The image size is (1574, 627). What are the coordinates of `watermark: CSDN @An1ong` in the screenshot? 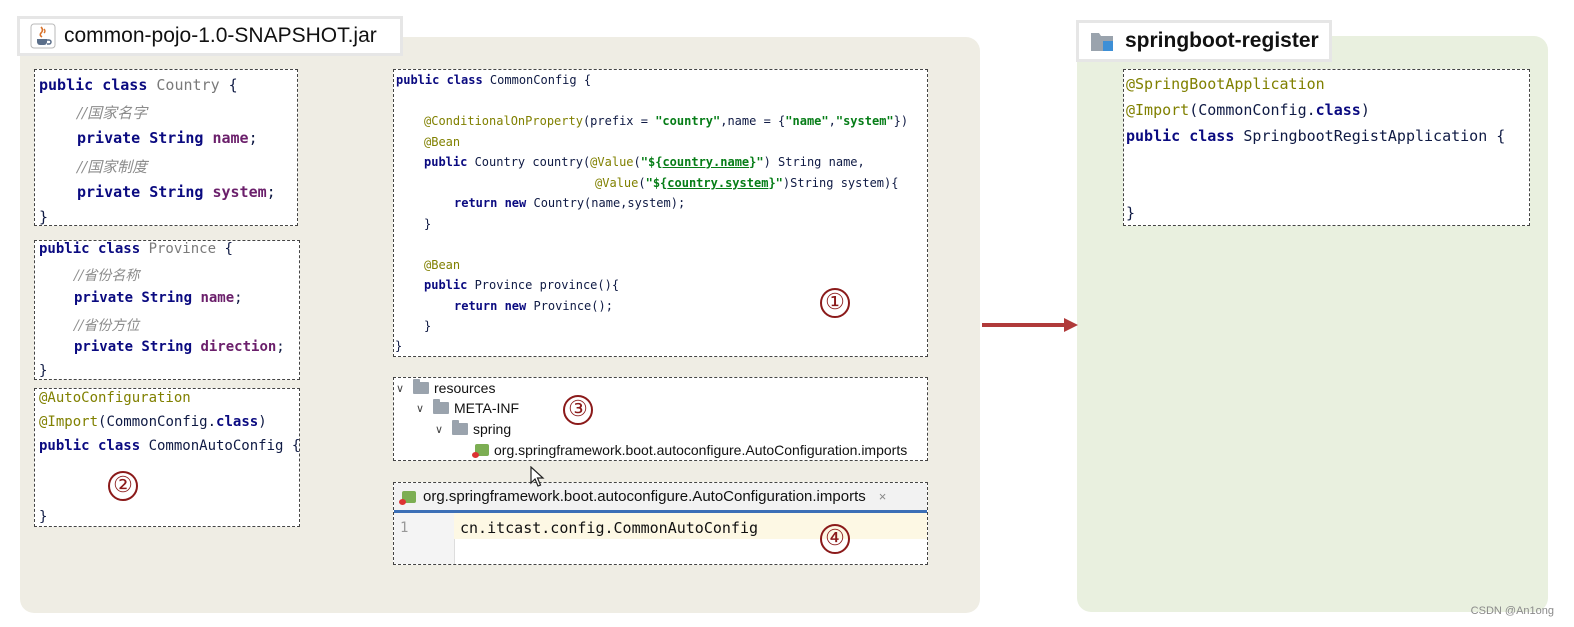 It's located at (1512, 611).